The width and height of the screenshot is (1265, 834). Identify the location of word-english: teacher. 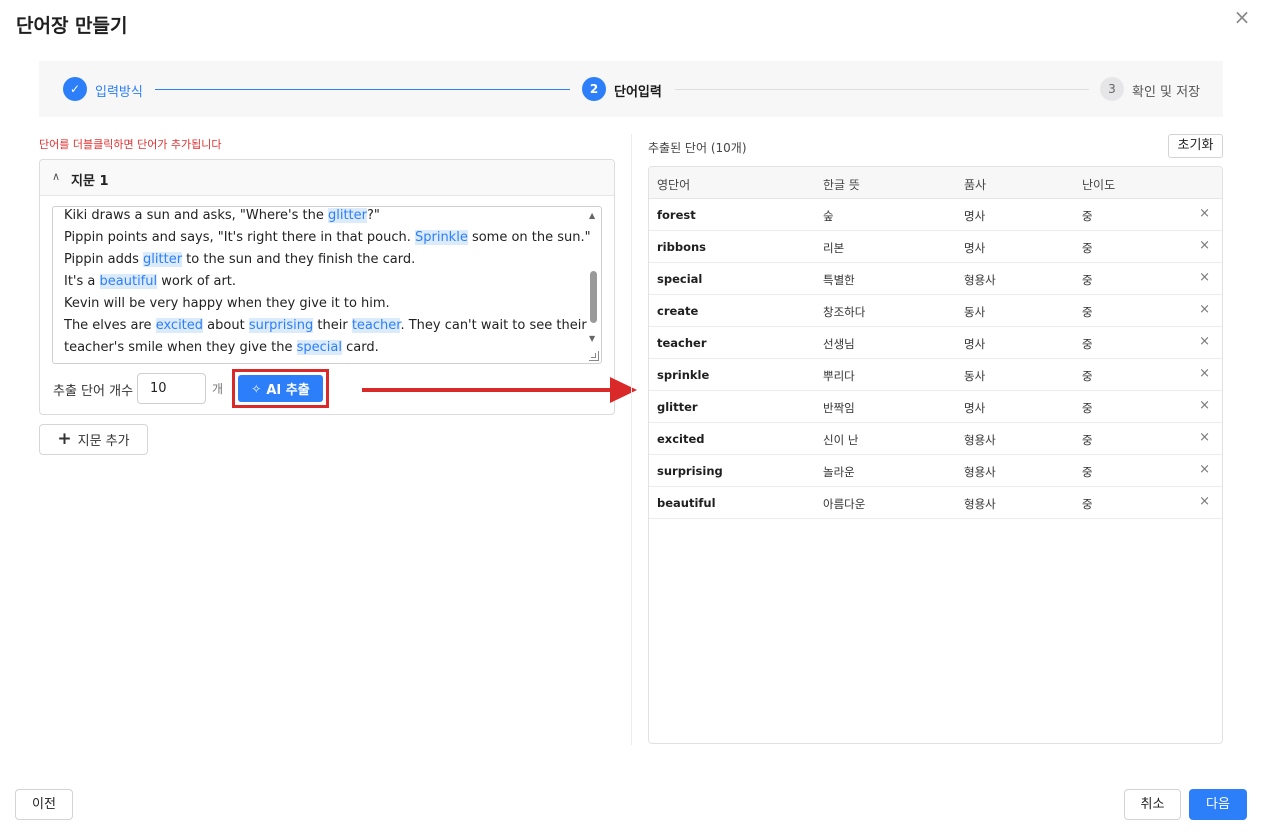
(682, 343).